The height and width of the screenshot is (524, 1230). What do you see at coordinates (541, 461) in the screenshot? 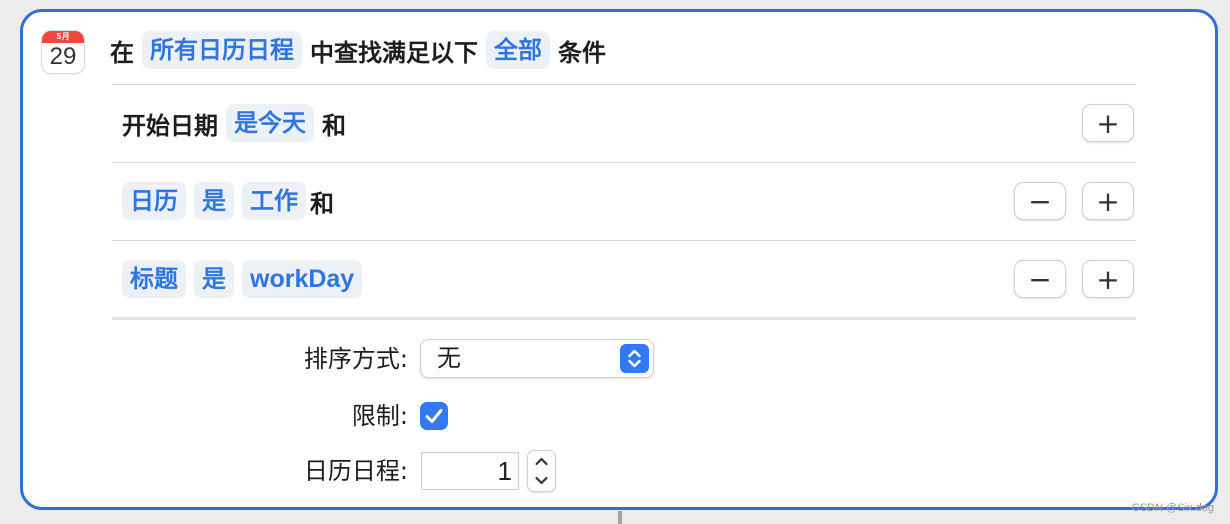
I see `chevron-up-icon` at bounding box center [541, 461].